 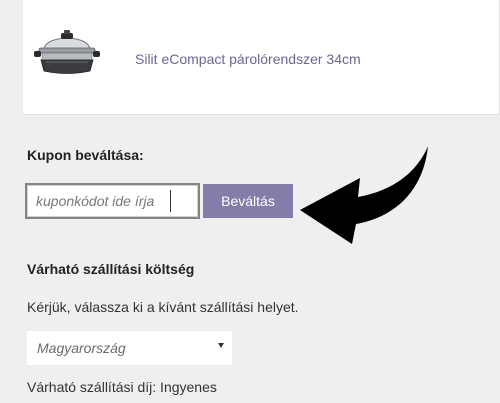 What do you see at coordinates (111, 269) in the screenshot?
I see `shipping-estimate-title: Várható szállítási költség` at bounding box center [111, 269].